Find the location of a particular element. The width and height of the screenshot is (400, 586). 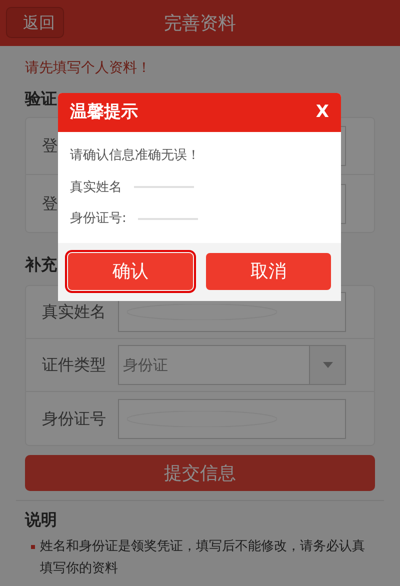

note-text: 姓名和身份证是领奖凭证，填写后不能修改，请务必认真填写你的资料 is located at coordinates (203, 558).